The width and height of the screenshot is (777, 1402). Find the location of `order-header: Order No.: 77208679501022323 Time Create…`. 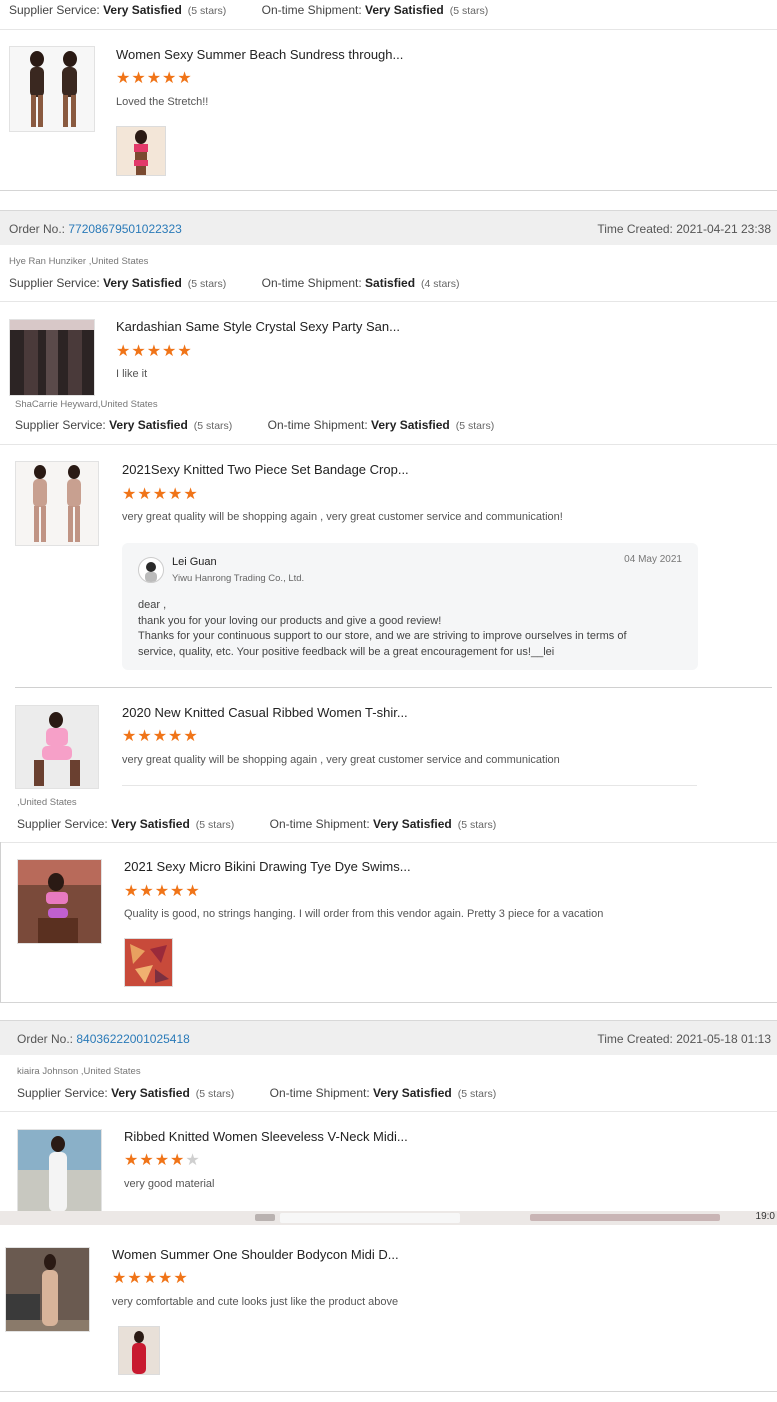

order-header: Order No.: 77208679501022323 Time Create… is located at coordinates (388, 227).